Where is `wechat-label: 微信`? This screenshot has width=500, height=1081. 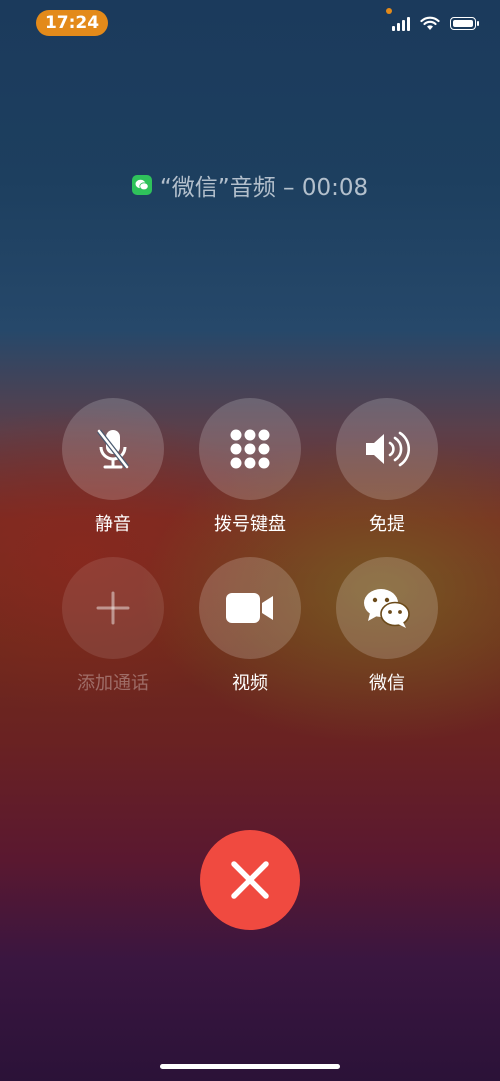
wechat-label: 微信 is located at coordinates (387, 683).